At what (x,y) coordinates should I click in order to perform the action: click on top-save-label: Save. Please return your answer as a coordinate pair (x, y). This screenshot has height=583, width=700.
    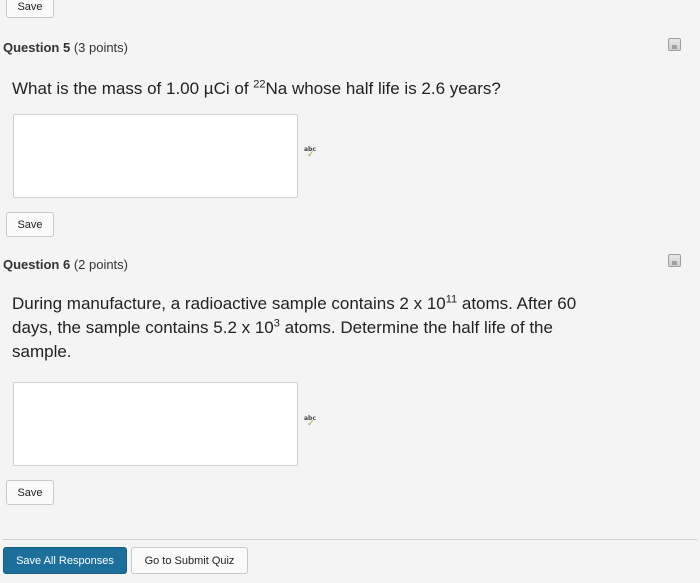
    Looking at the image, I should click on (30, 7).